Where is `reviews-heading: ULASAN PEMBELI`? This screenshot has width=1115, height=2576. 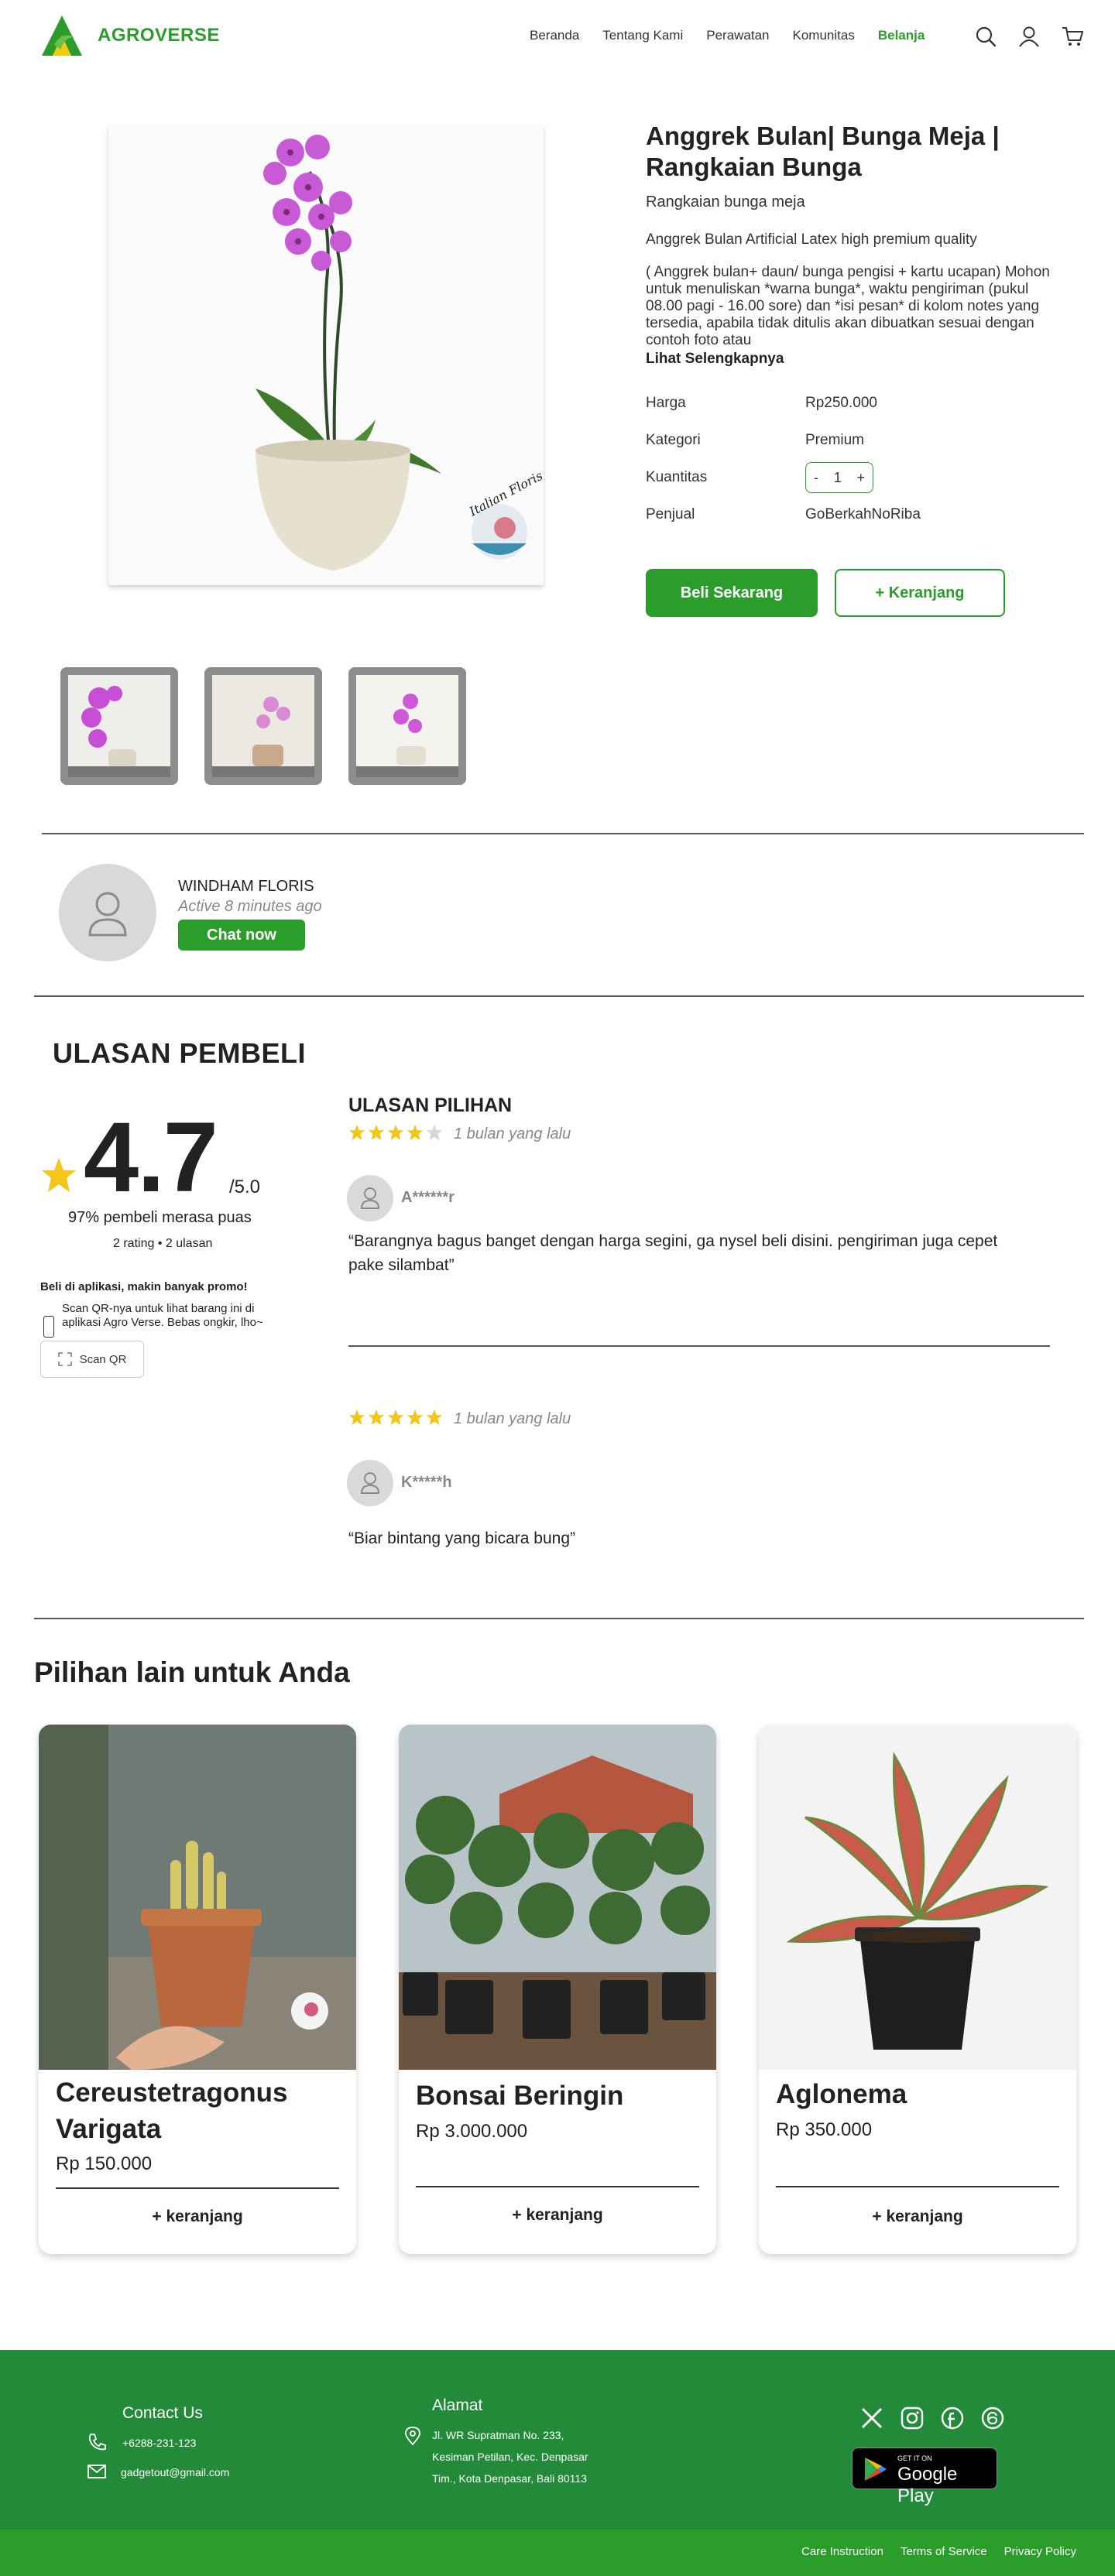
reviews-heading: ULASAN PEMBELI is located at coordinates (180, 1053).